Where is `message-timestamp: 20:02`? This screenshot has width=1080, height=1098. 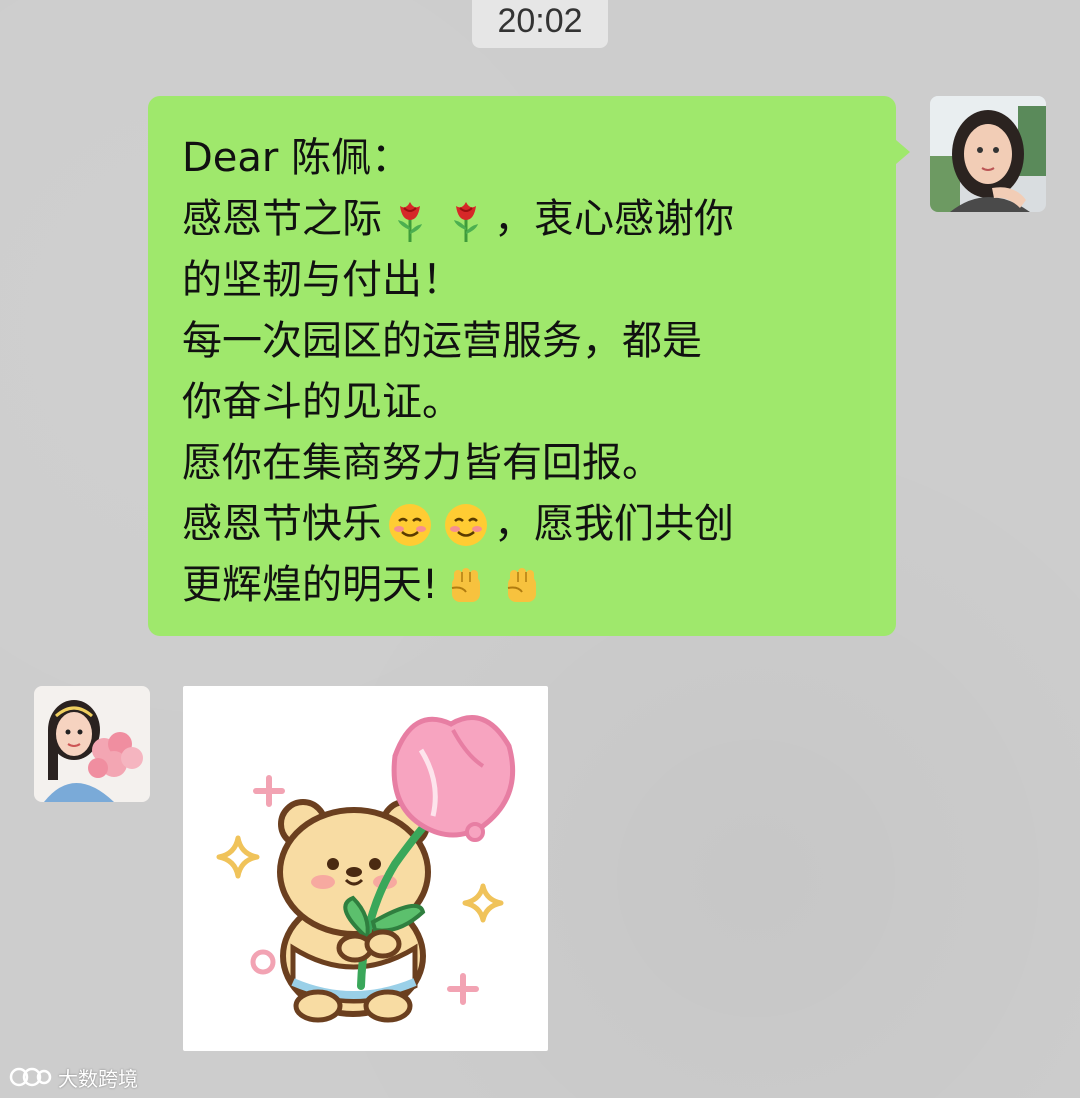 message-timestamp: 20:02 is located at coordinates (540, 24).